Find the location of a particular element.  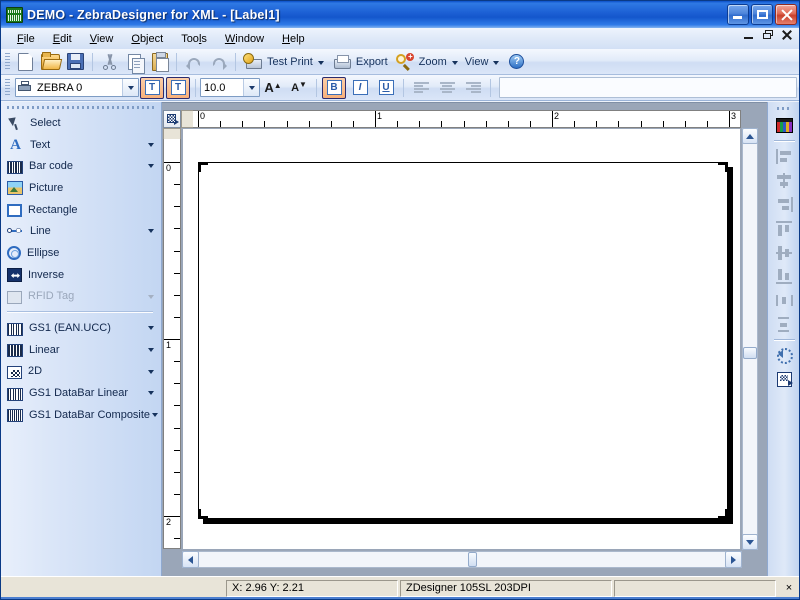

redo-button is located at coordinates (218, 62).